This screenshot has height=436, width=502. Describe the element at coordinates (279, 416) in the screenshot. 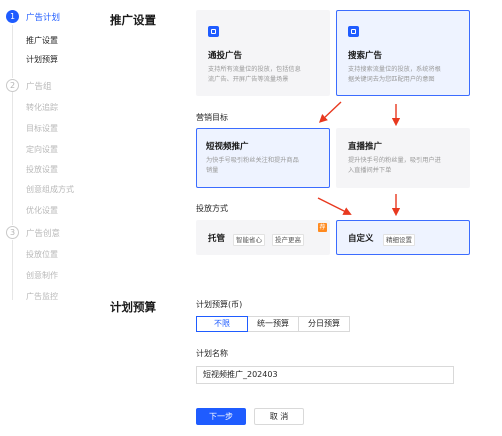

I see `cancel-button: 取 消` at that location.